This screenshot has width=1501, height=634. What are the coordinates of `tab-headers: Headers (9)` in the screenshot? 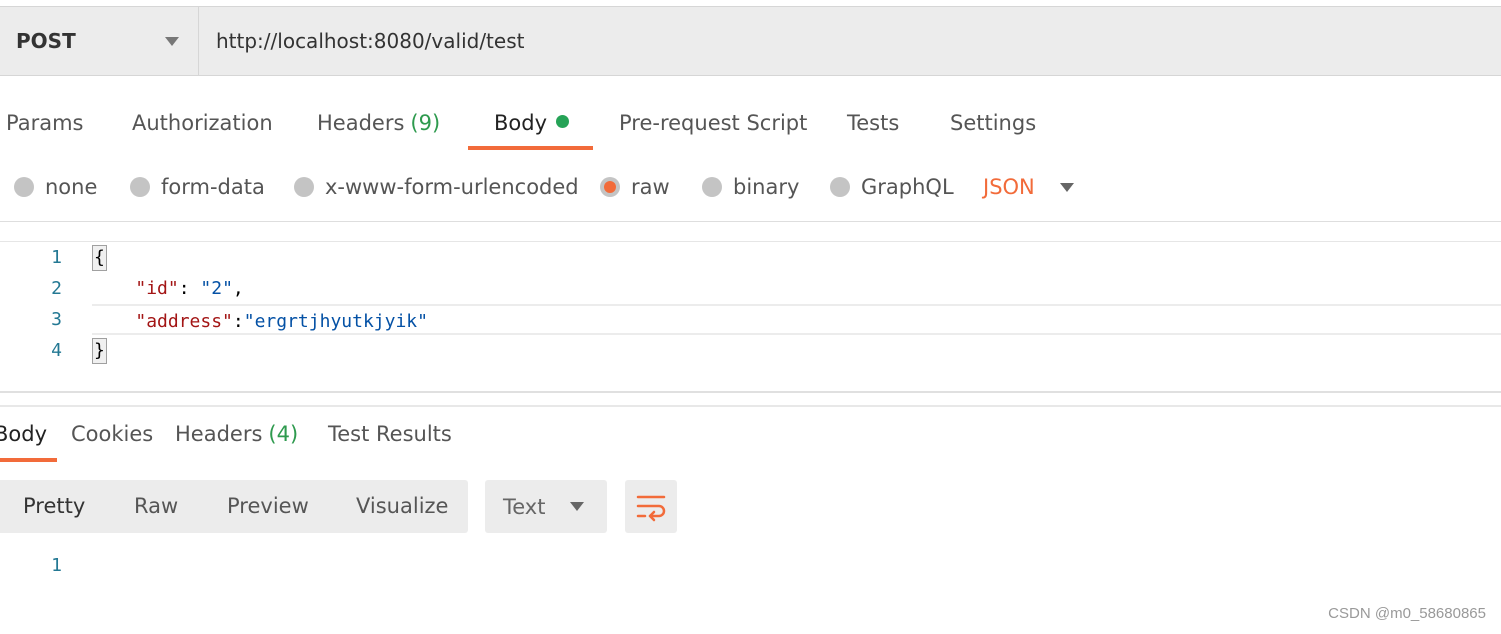 It's located at (378, 123).